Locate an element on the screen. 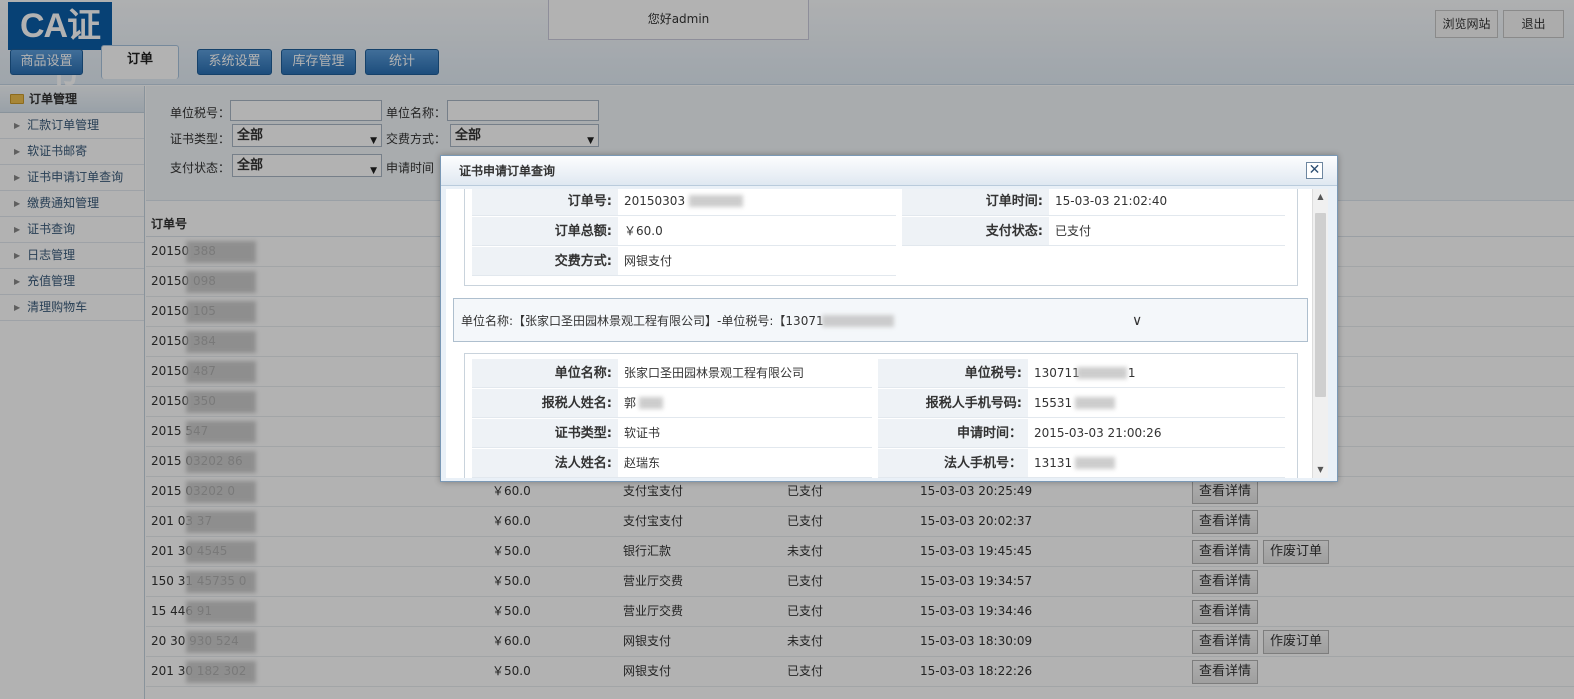 The image size is (1574, 699). legal-name-label: 法人姓名: is located at coordinates (545, 463).